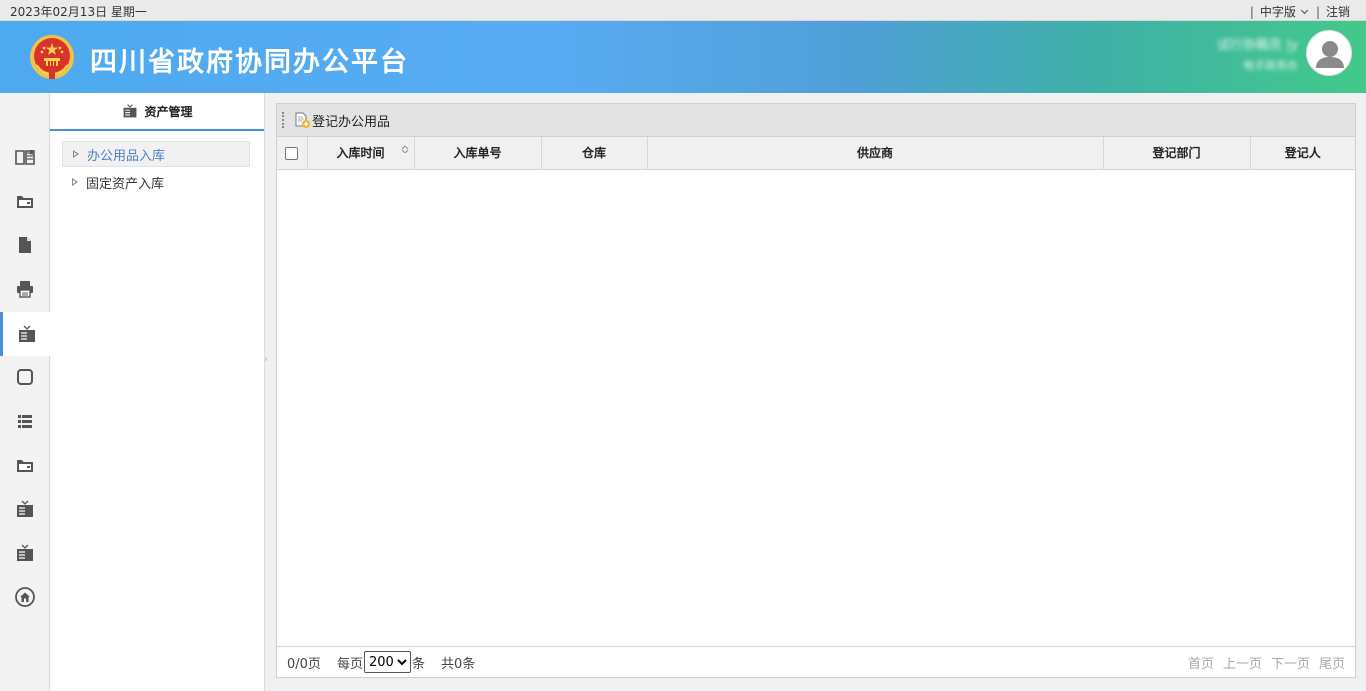 The height and width of the screenshot is (691, 1366). Describe the element at coordinates (1270, 65) in the screenshot. I see `user-department: 电子政务办` at that location.